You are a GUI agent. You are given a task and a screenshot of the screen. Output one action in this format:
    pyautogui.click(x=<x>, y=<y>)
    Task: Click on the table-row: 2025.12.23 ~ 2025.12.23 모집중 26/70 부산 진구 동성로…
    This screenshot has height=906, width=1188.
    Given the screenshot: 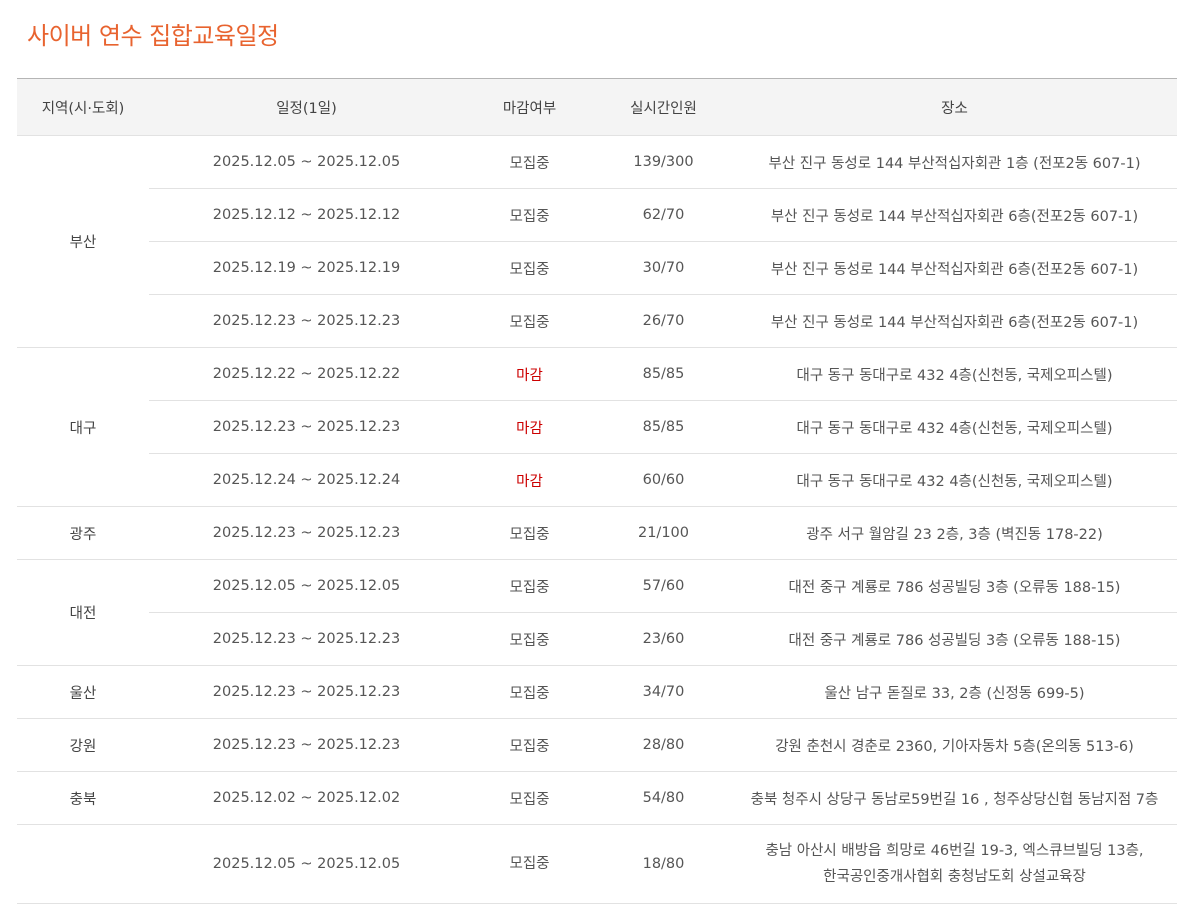 What is the action you would take?
    pyautogui.click(x=597, y=321)
    